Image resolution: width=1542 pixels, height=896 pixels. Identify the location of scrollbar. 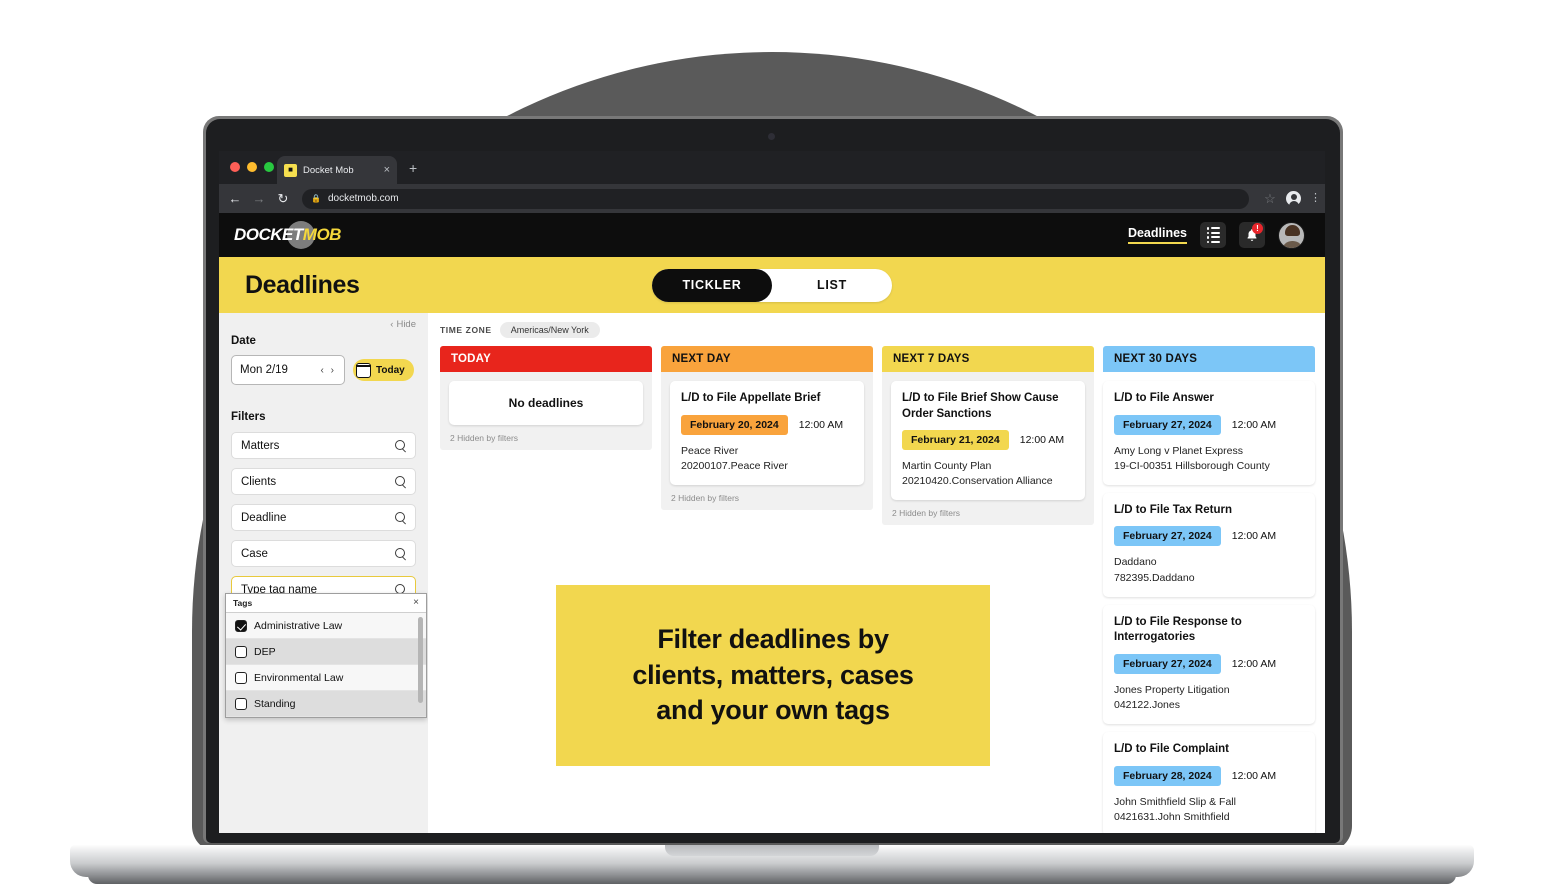
(420, 660).